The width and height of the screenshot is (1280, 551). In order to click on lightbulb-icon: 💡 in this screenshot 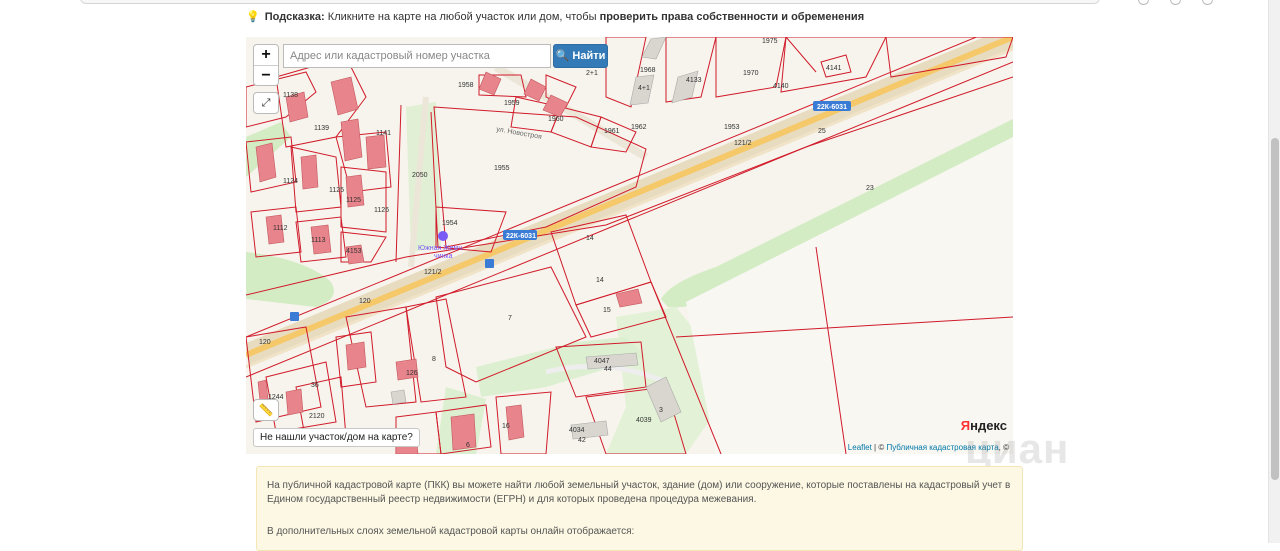, I will do `click(253, 17)`.